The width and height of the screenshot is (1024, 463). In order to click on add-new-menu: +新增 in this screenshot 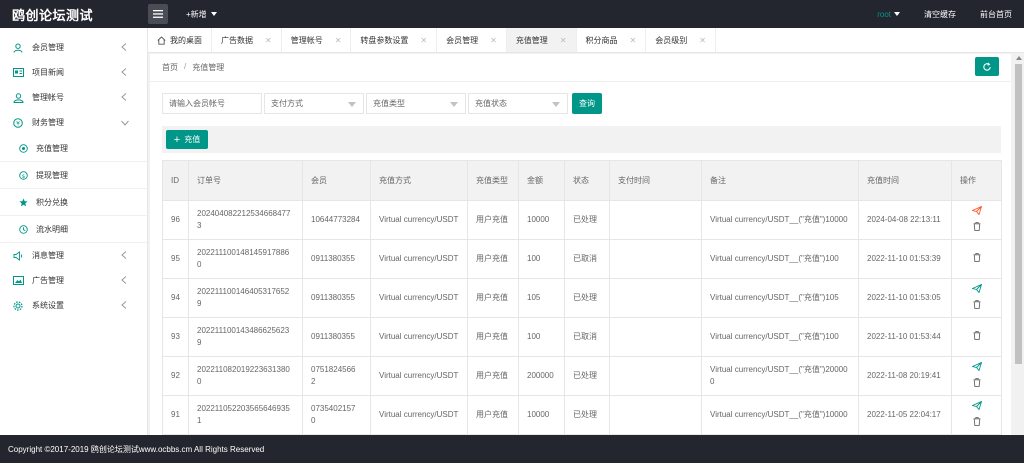, I will do `click(201, 14)`.